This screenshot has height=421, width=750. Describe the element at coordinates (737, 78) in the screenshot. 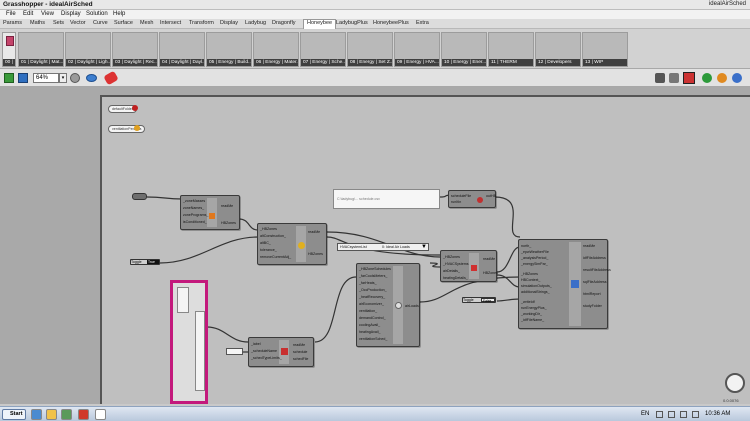

I see `globe-icon` at that location.